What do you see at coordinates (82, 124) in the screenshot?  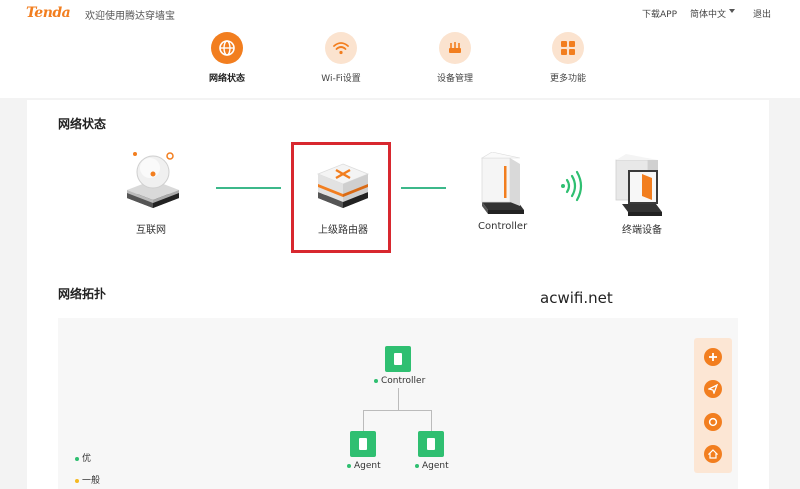 I see `network-status-title: 网络状态` at bounding box center [82, 124].